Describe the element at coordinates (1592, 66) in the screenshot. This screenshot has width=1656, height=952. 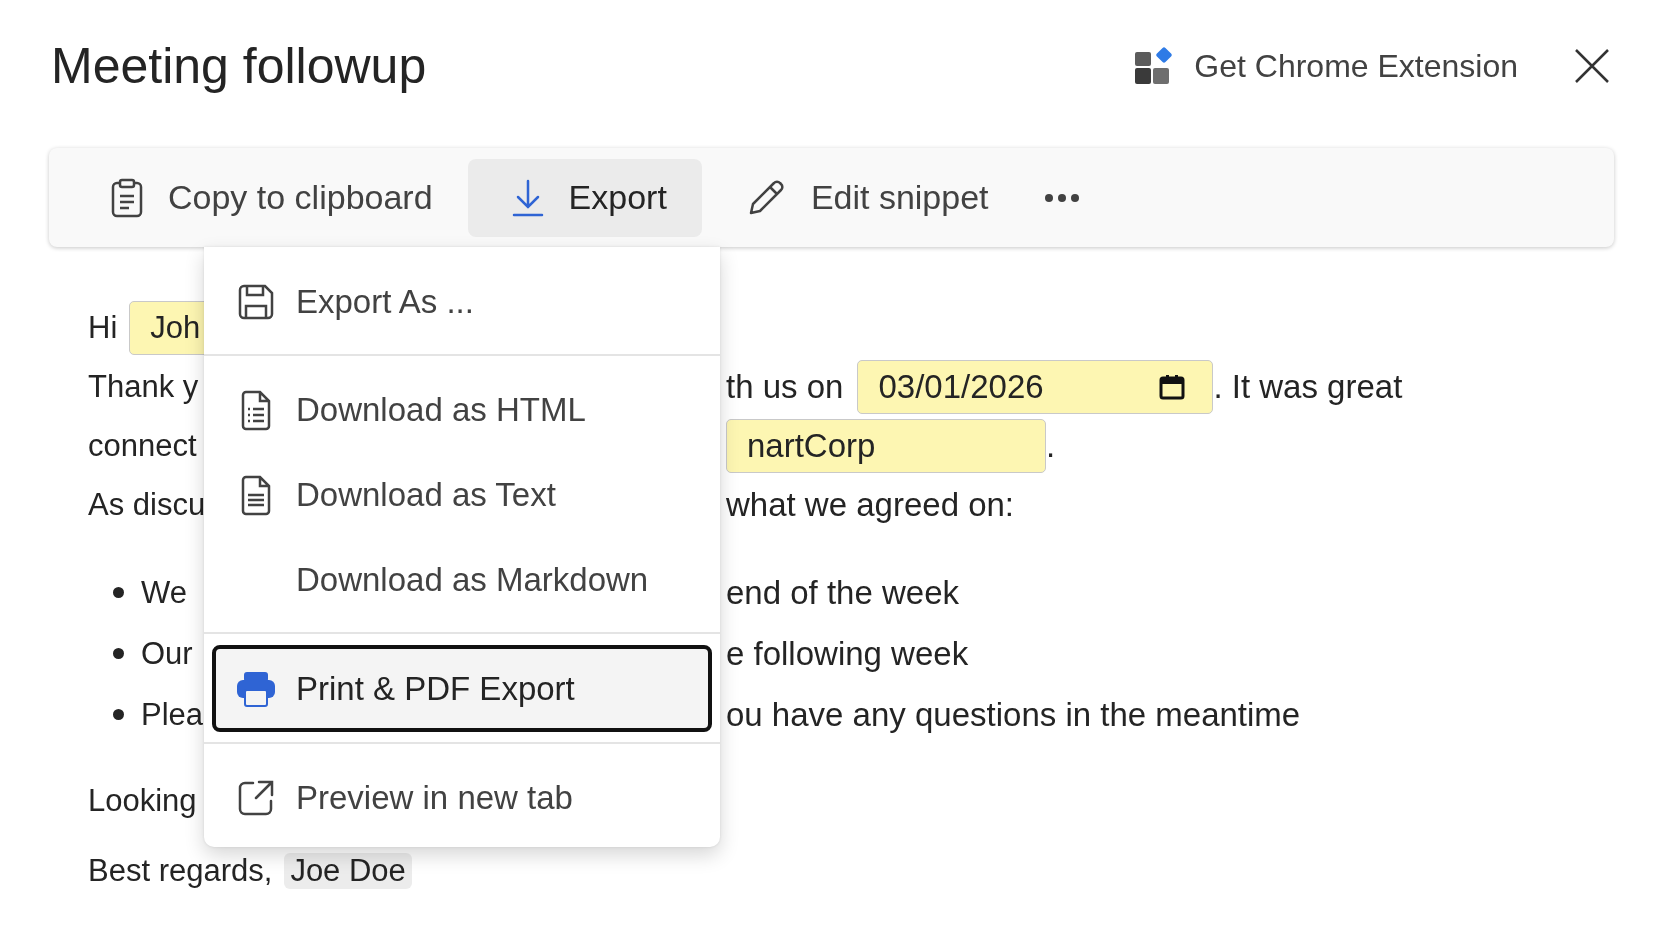
I see `close-icon` at that location.